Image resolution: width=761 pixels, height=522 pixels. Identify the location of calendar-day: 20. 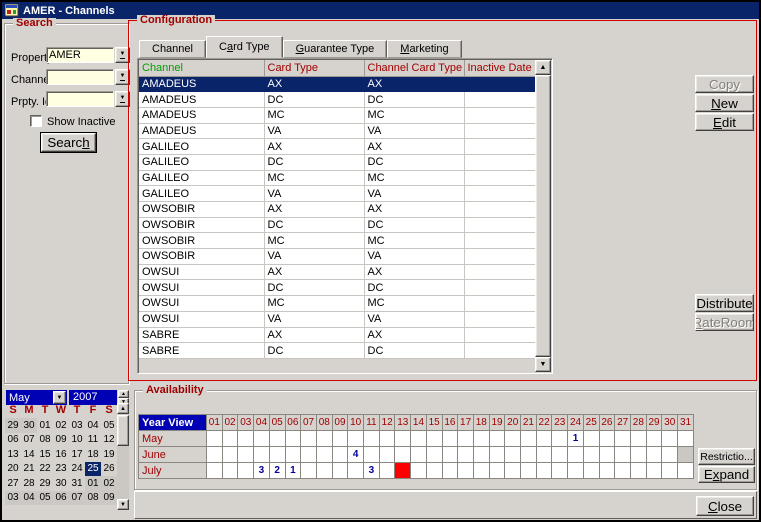
(13, 469).